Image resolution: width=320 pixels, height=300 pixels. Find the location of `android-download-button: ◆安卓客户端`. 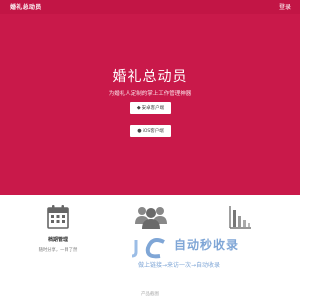

android-download-button: ◆安卓客户端 is located at coordinates (150, 108).